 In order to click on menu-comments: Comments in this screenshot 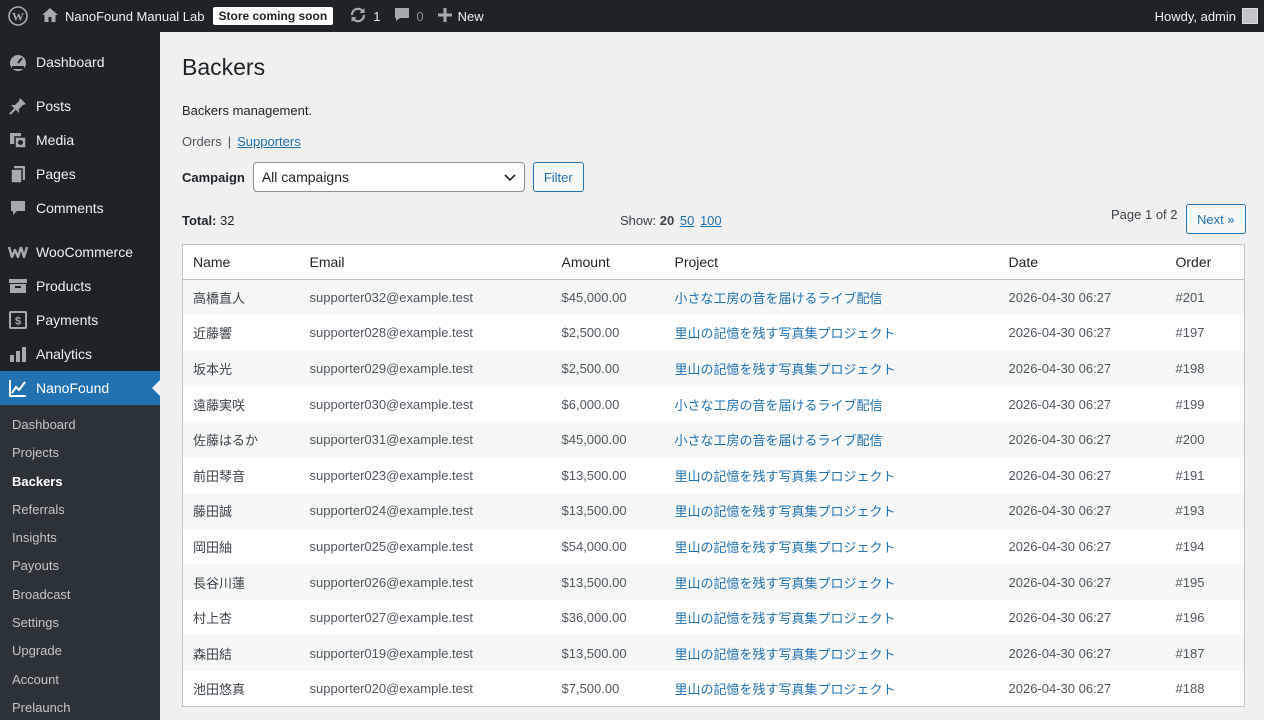, I will do `click(80, 208)`.